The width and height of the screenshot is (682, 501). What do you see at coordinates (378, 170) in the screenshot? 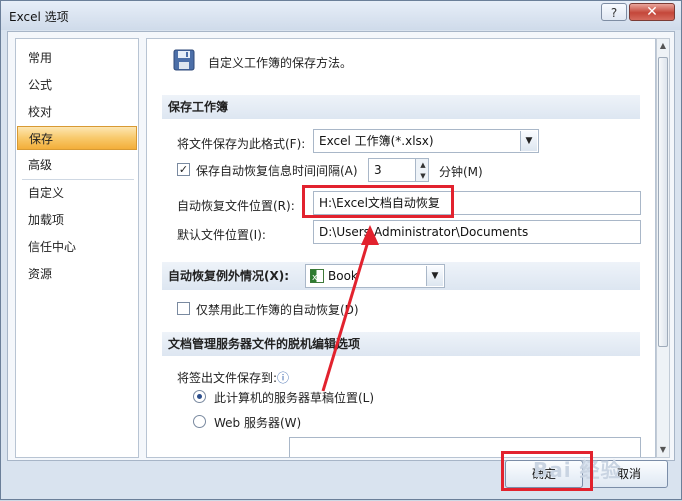
I see `autorecover-minutes-value: 3` at bounding box center [378, 170].